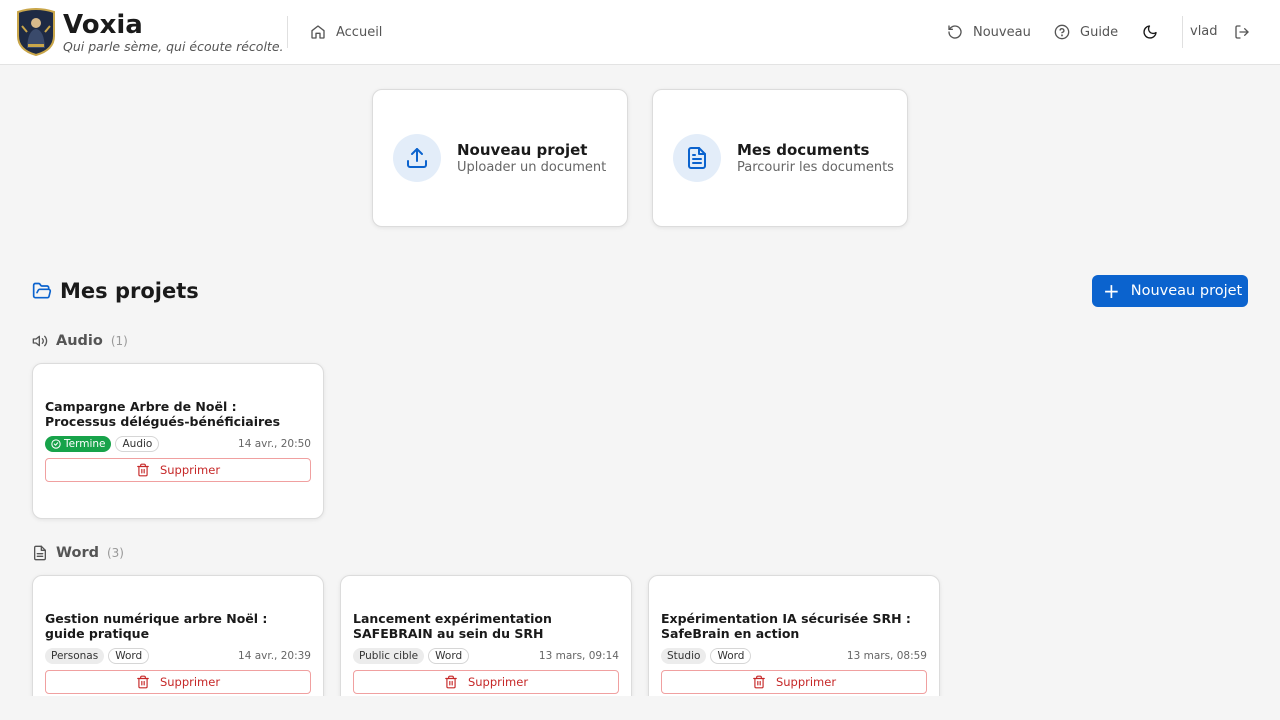 This screenshot has width=1280, height=720. What do you see at coordinates (684, 656) in the screenshot?
I see `category-badge: Studio` at bounding box center [684, 656].